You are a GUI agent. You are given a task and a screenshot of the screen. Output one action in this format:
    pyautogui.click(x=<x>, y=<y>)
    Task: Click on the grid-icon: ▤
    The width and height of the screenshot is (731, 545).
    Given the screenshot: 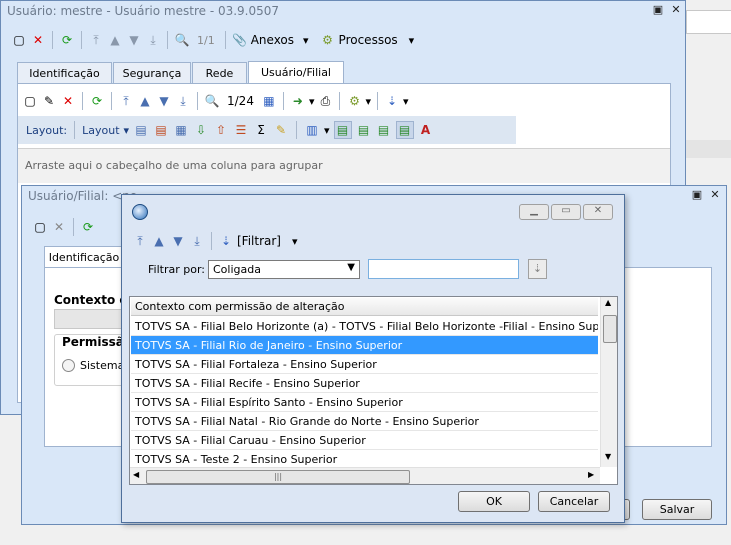 What is the action you would take?
    pyautogui.click(x=141, y=130)
    